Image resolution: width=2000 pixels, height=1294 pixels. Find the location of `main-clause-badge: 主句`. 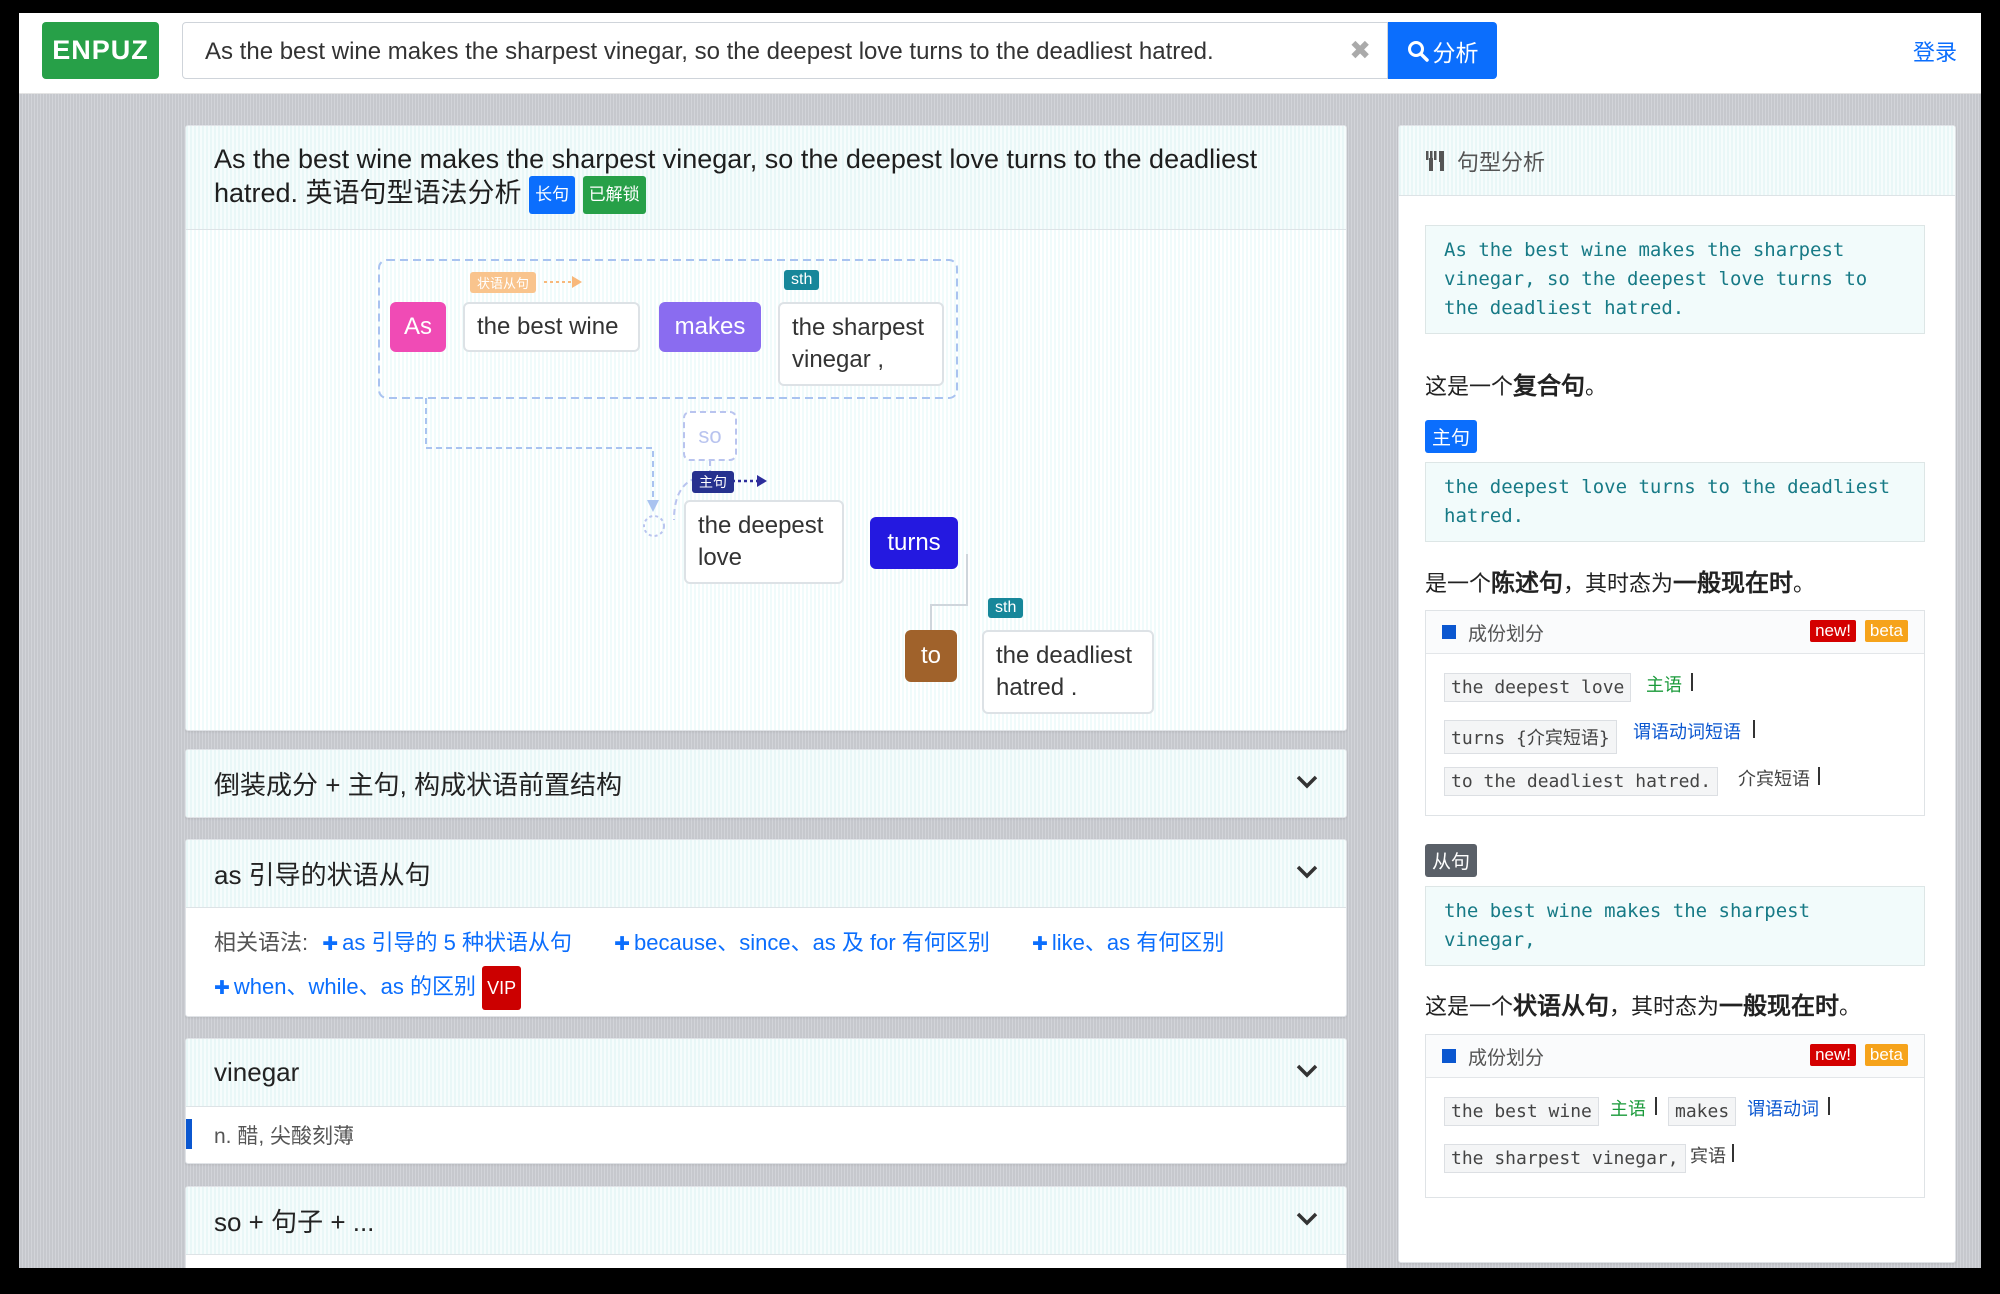

main-clause-badge: 主句 is located at coordinates (1451, 436).